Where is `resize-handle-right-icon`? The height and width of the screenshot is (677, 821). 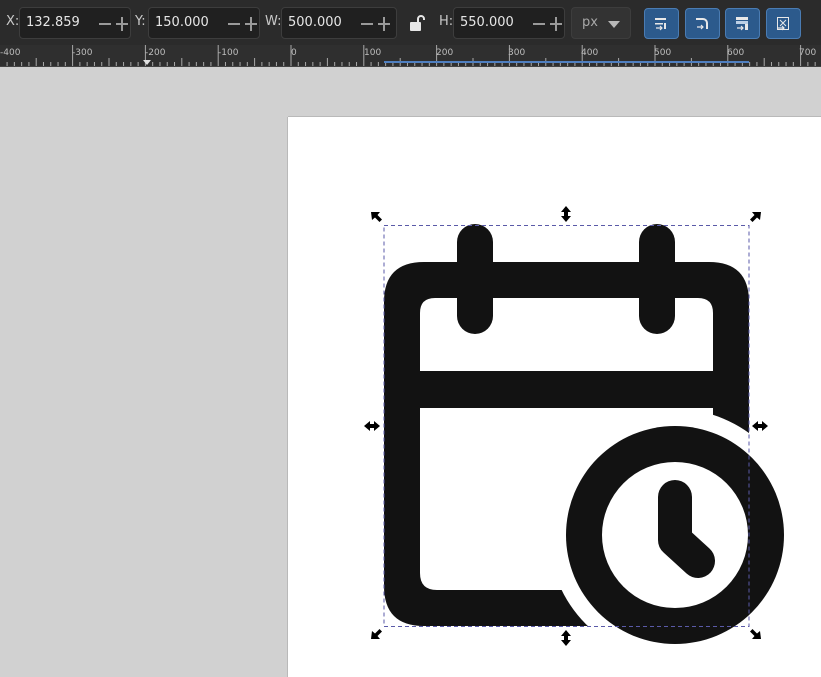
resize-handle-right-icon is located at coordinates (760, 426).